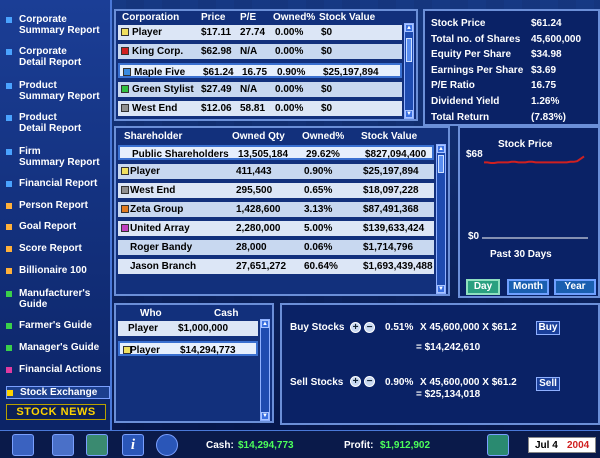 This screenshot has height=458, width=600. What do you see at coordinates (359, 445) in the screenshot?
I see `profit-label: Profit:` at bounding box center [359, 445].